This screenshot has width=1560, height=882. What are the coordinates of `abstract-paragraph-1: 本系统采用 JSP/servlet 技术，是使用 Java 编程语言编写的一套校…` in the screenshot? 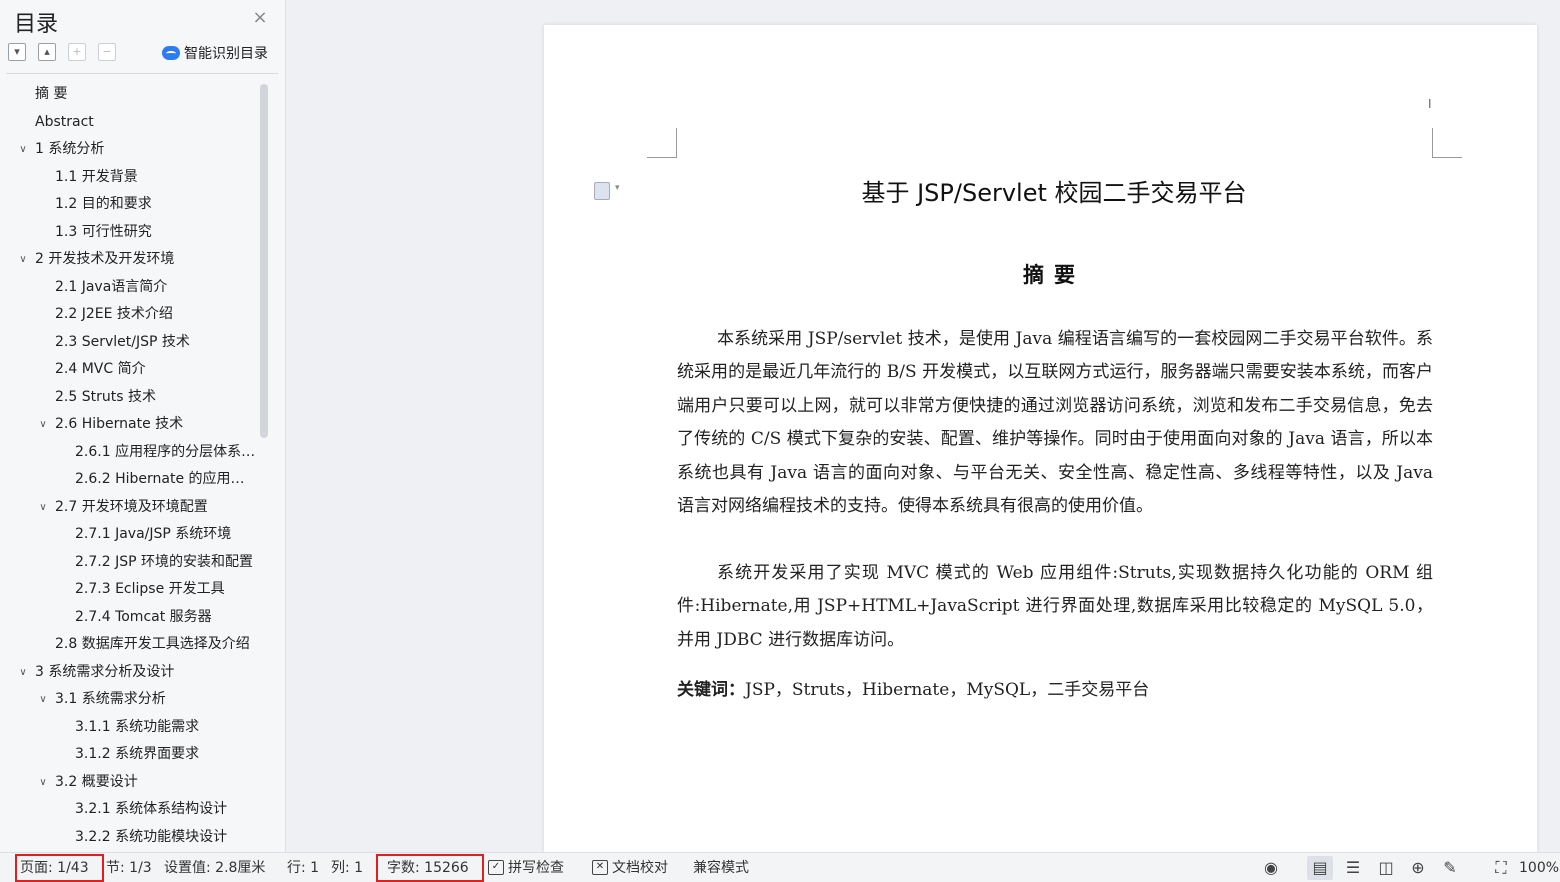 It's located at (1055, 423).